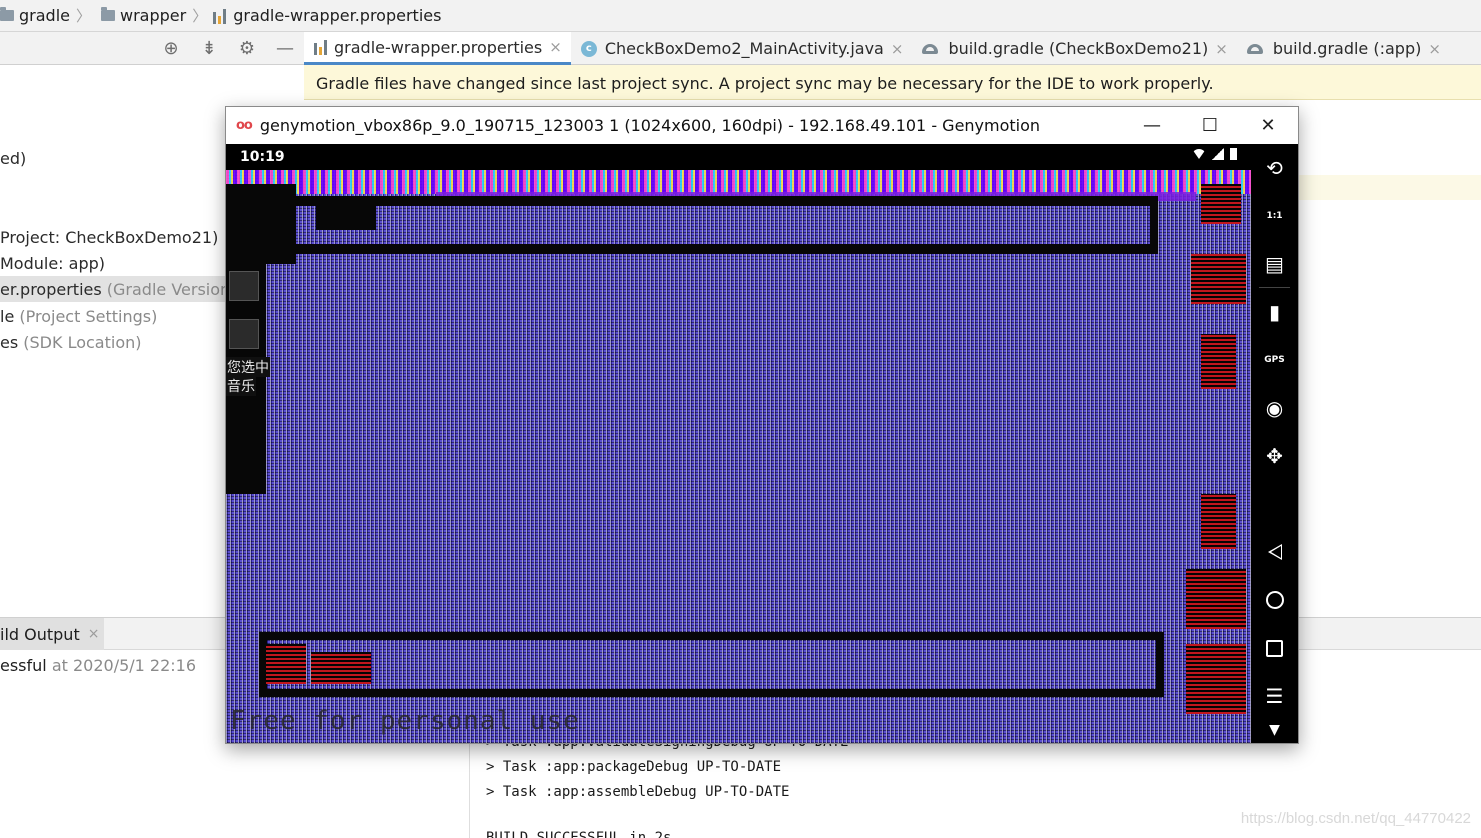 This screenshot has height=838, width=1481. What do you see at coordinates (209, 49) in the screenshot?
I see `collapse-icon: ⇟` at bounding box center [209, 49].